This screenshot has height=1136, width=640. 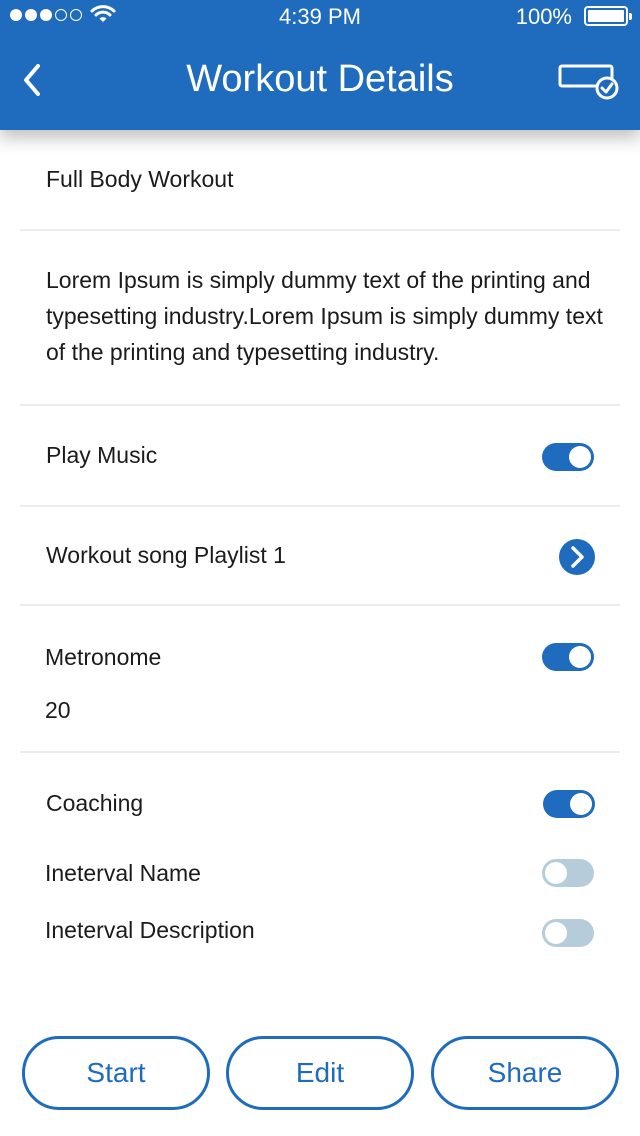 I want to click on metronome-value: 20, so click(x=58, y=710).